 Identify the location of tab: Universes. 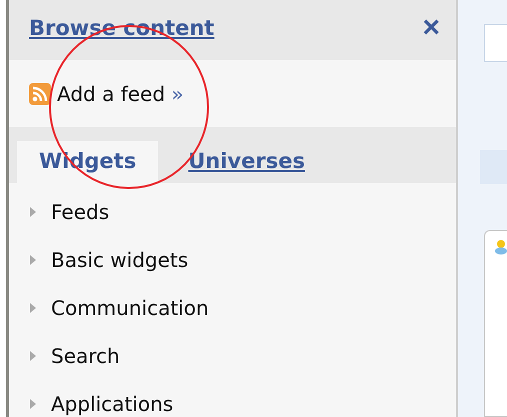
(246, 162).